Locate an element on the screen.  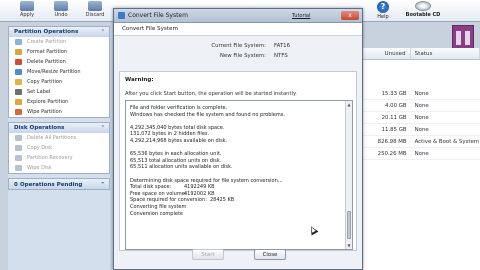
sidebar-item-create-partition: Create Partition is located at coordinates (59, 42).